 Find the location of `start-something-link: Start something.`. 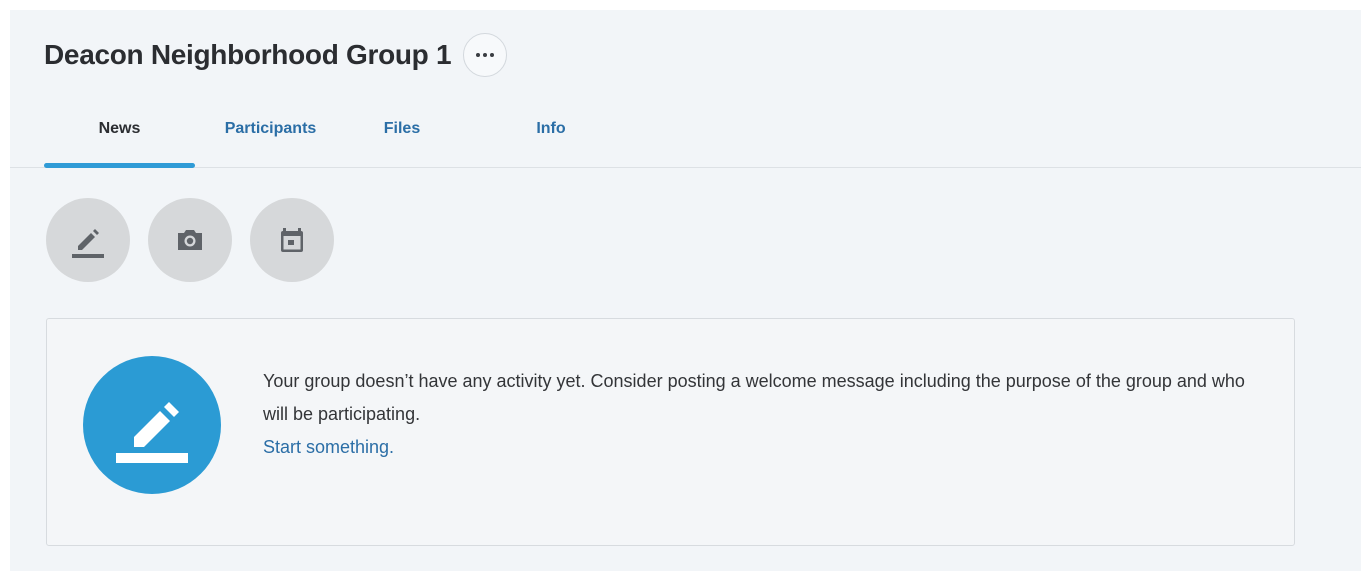

start-something-link: Start something. is located at coordinates (328, 447).